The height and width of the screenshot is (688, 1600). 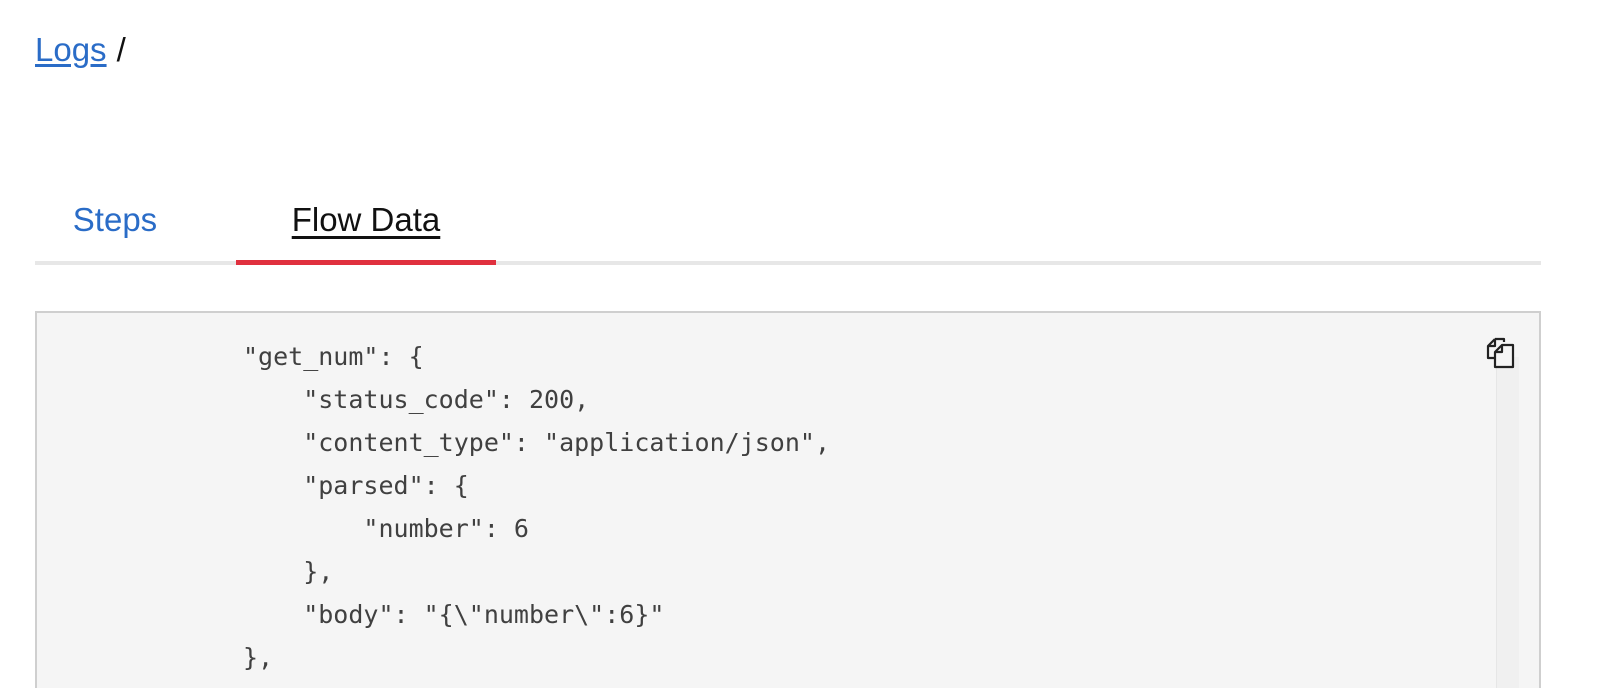 I want to click on breadcrumb-link-logs: Logs, so click(x=71, y=49).